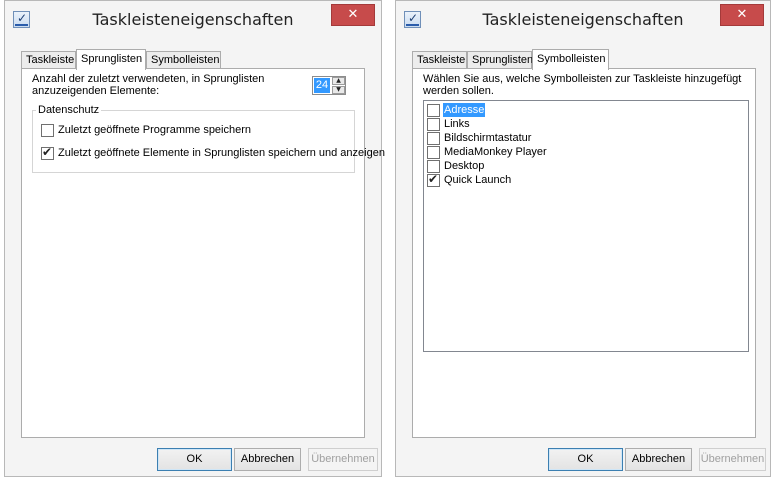  Describe the element at coordinates (96, 91) in the screenshot. I see `recent-items-label-line2: anzuzeigenden Elemente:` at that location.